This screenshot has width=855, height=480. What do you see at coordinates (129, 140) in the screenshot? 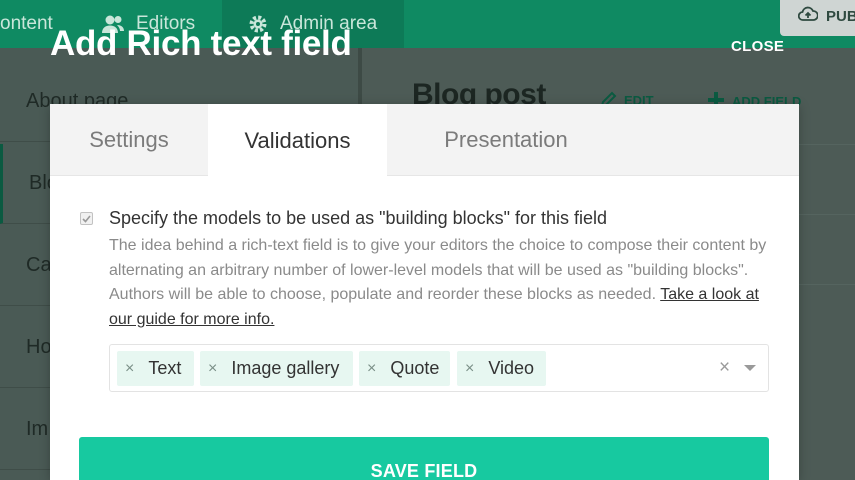
I see `tab-settings: Settings` at bounding box center [129, 140].